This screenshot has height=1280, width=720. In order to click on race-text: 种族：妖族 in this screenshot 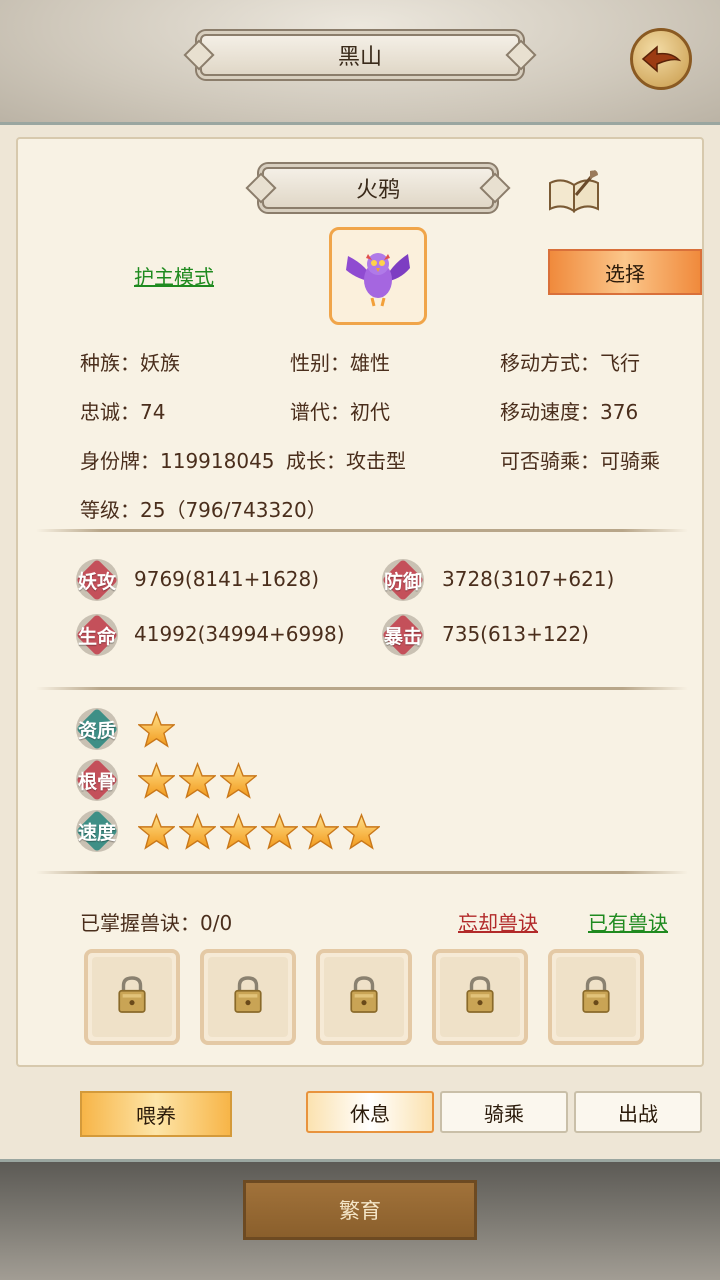, I will do `click(130, 363)`.